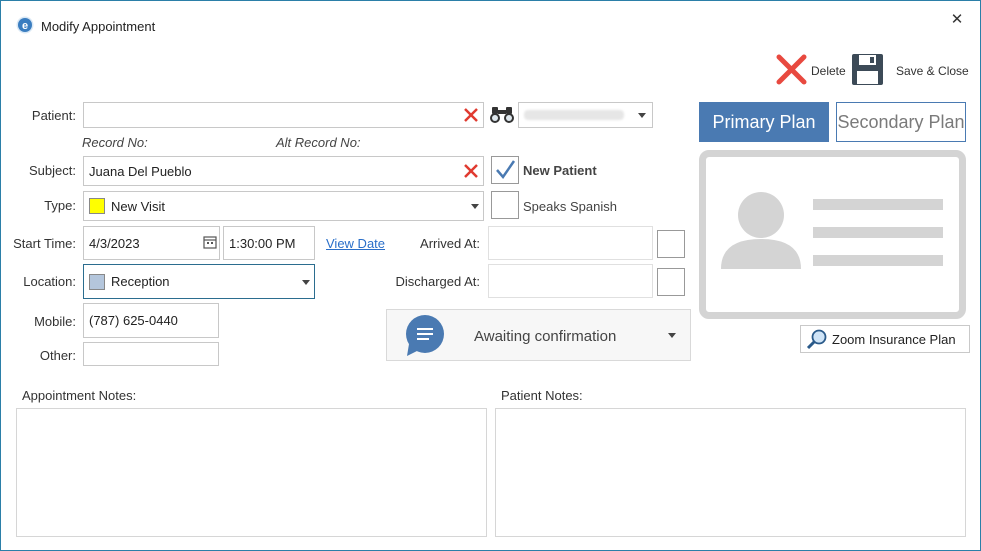 This screenshot has height=551, width=981. What do you see at coordinates (471, 171) in the screenshot?
I see `clear-subject-icon` at bounding box center [471, 171].